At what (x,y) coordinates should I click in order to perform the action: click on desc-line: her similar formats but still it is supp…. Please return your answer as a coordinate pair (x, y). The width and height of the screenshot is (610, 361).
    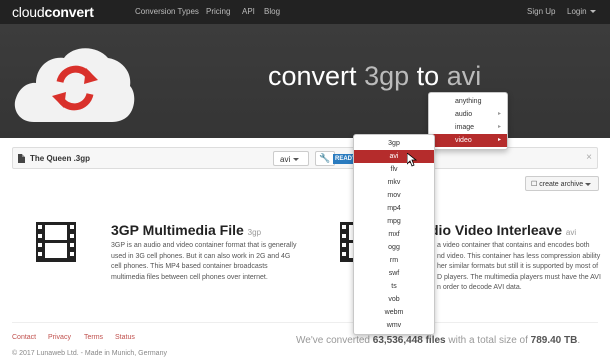
    Looking at the image, I should click on (518, 267).